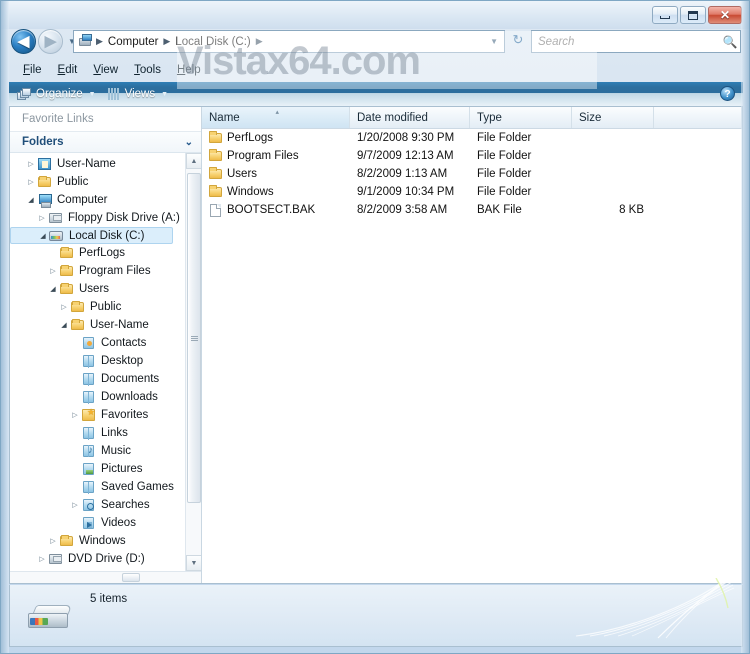  I want to click on menu-item-file: File, so click(32, 70).